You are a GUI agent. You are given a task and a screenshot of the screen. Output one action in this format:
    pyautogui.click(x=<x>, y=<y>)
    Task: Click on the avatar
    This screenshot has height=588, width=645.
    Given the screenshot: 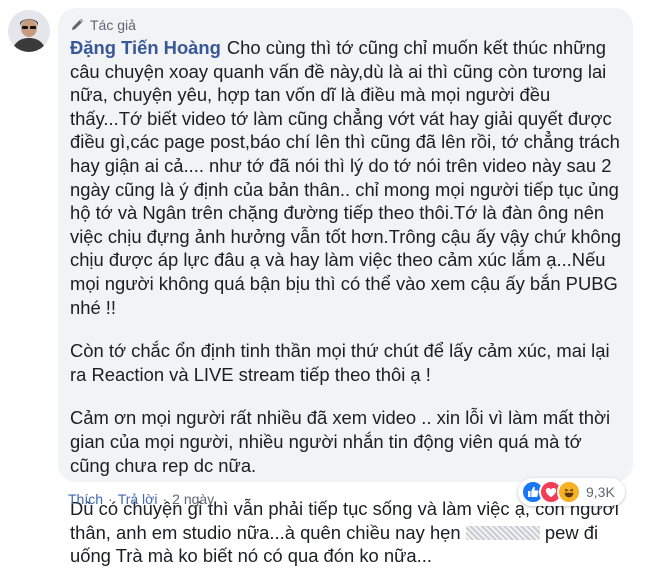 What is the action you would take?
    pyautogui.click(x=29, y=31)
    